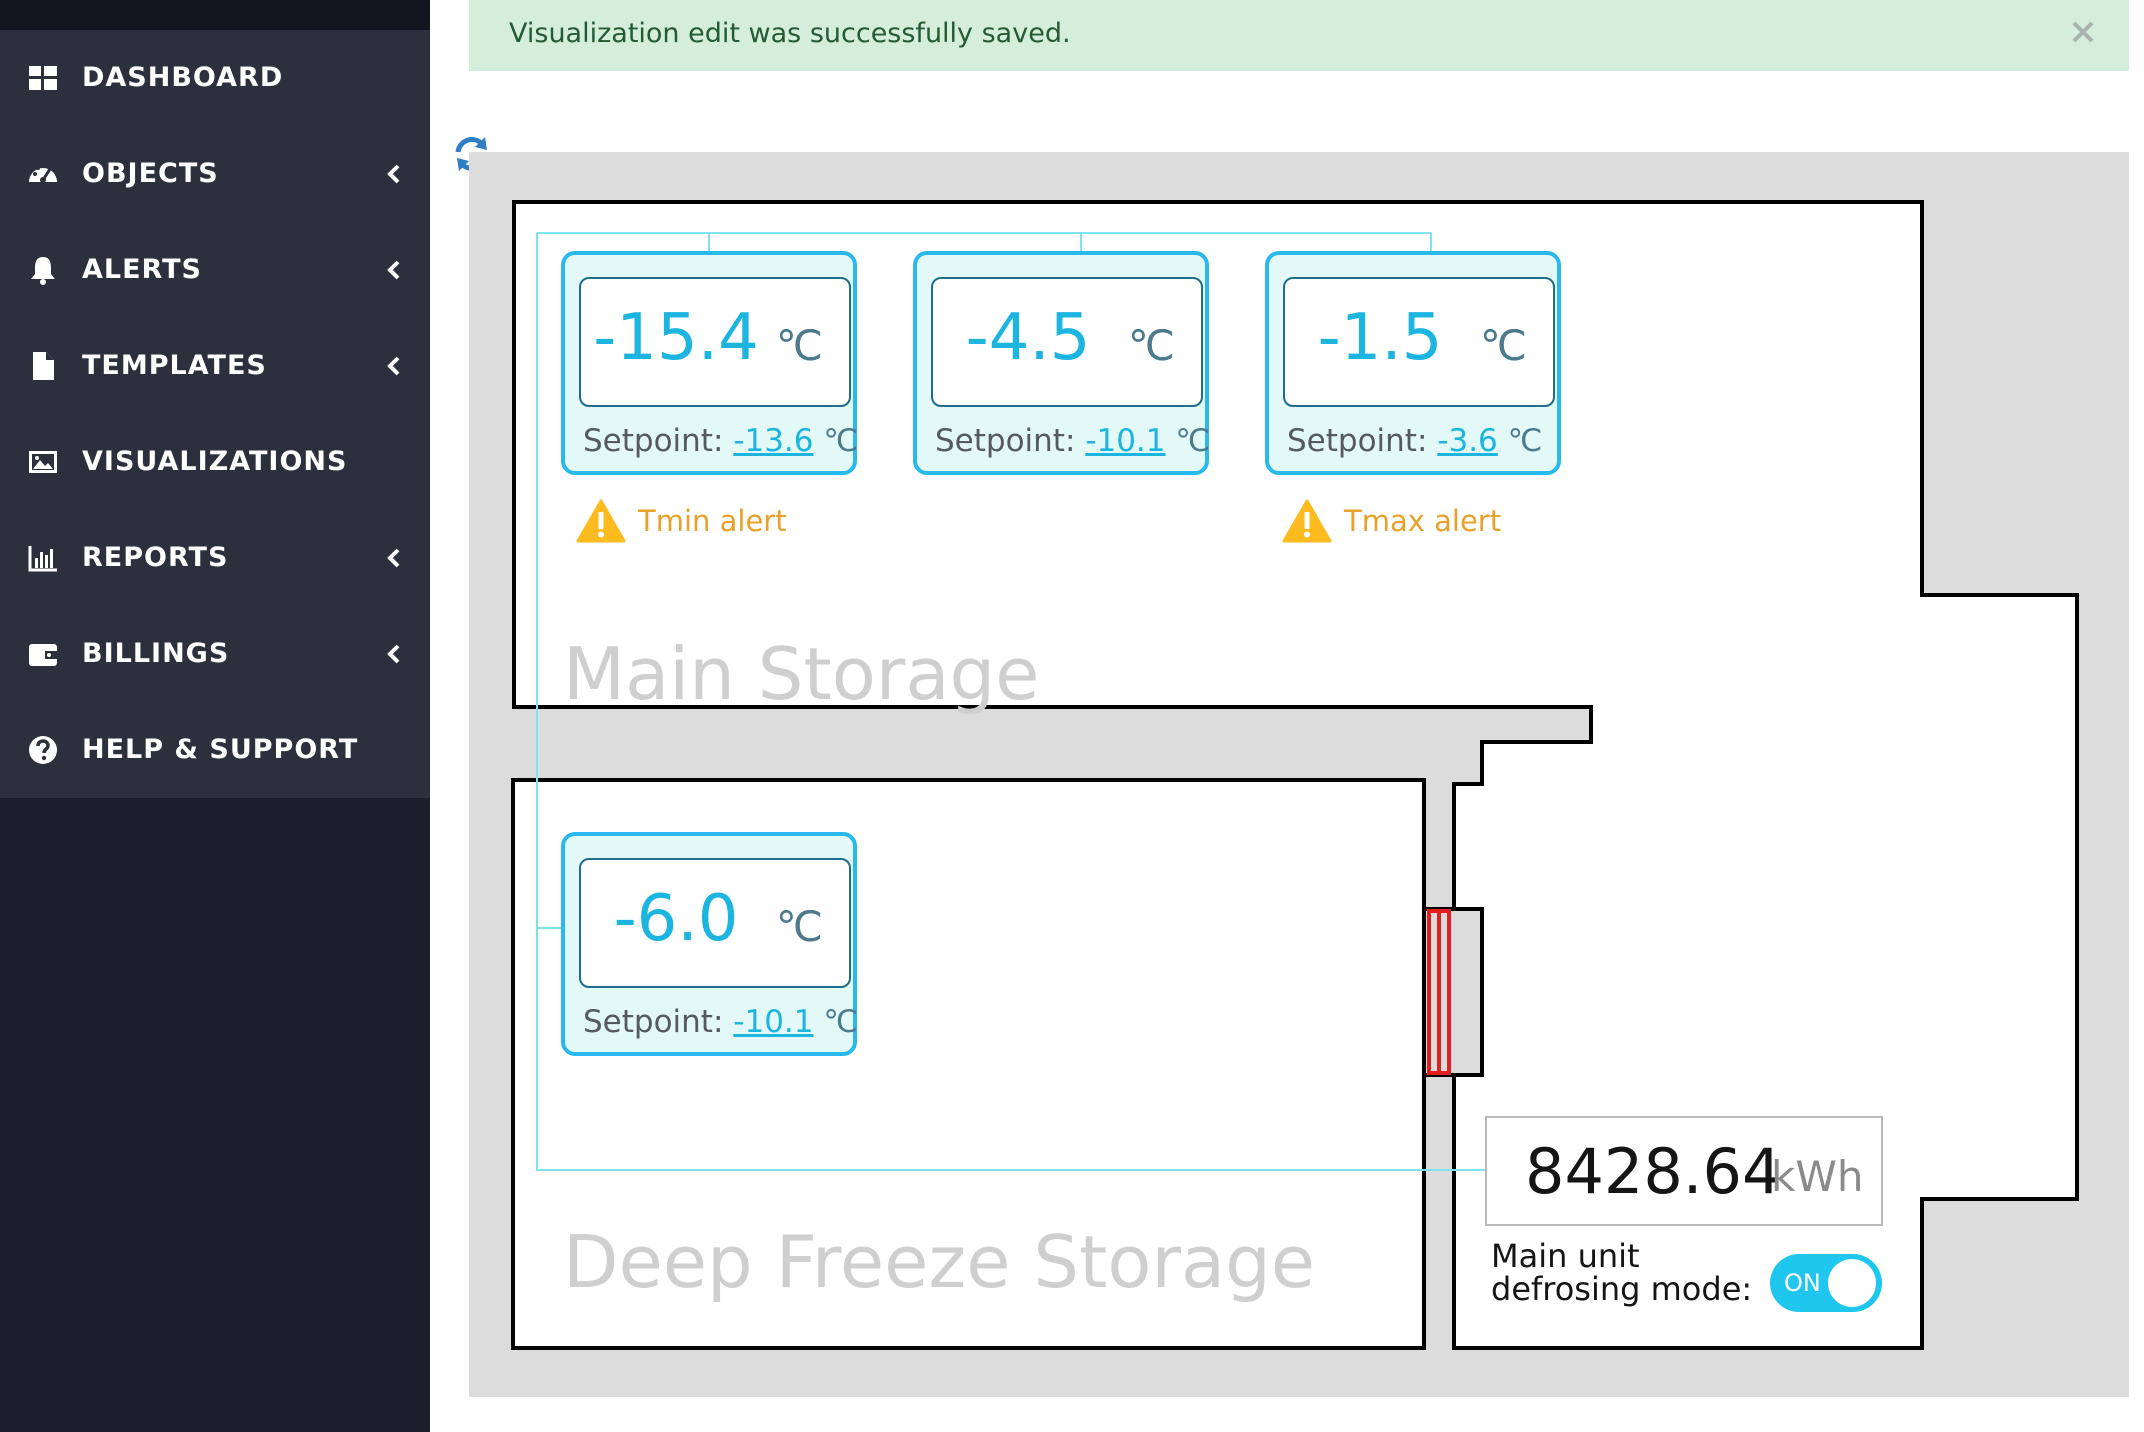 This screenshot has width=2144, height=1432. I want to click on close-icon, so click(2083, 32).